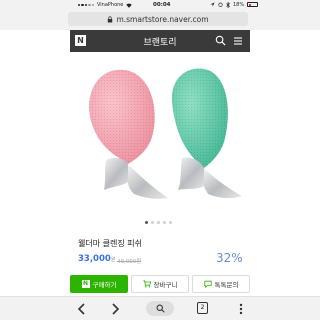 The width and height of the screenshot is (320, 320). I want to click on carousel-indicator, so click(158, 222).